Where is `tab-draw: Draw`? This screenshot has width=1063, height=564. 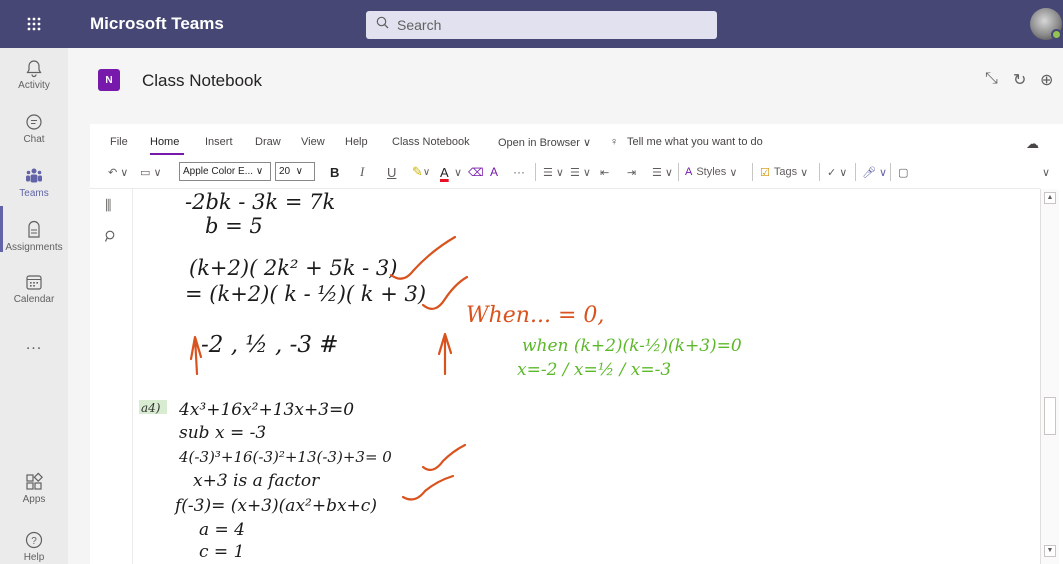 tab-draw: Draw is located at coordinates (268, 142).